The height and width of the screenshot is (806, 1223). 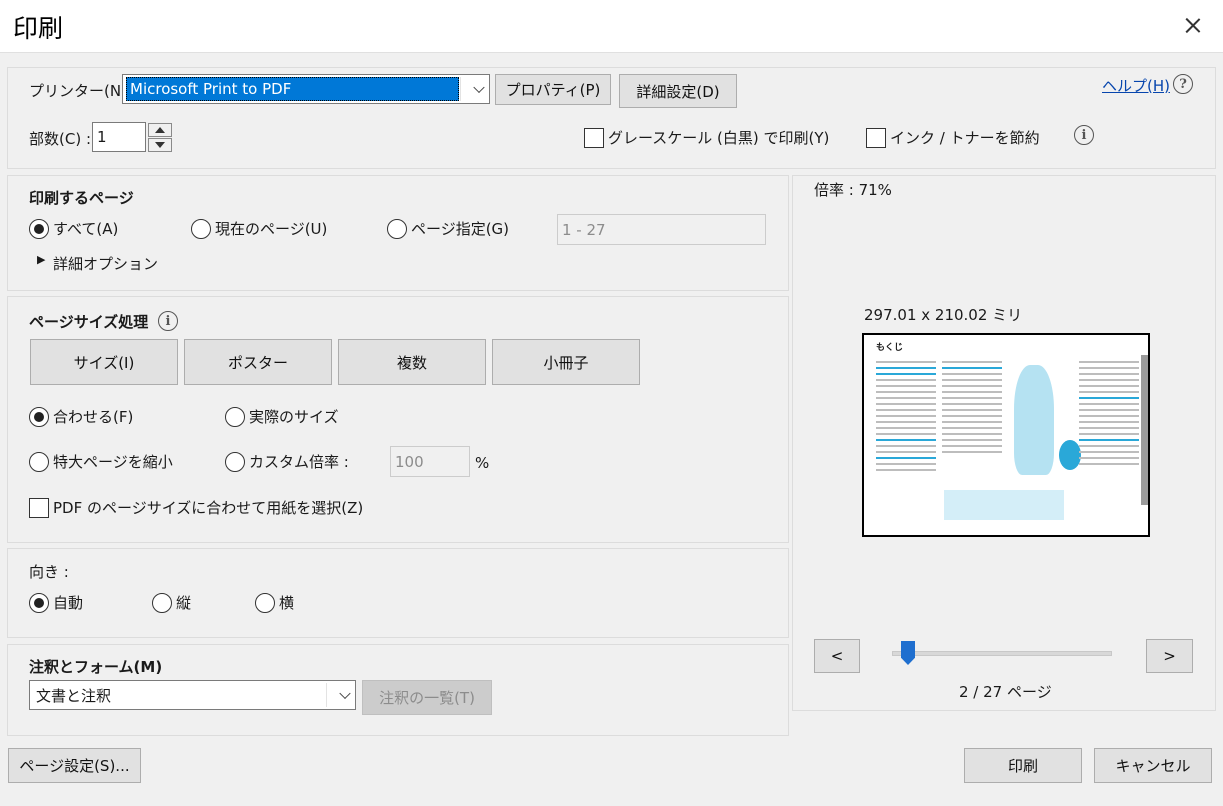 I want to click on advanced-button: 詳細設定(D), so click(x=678, y=91).